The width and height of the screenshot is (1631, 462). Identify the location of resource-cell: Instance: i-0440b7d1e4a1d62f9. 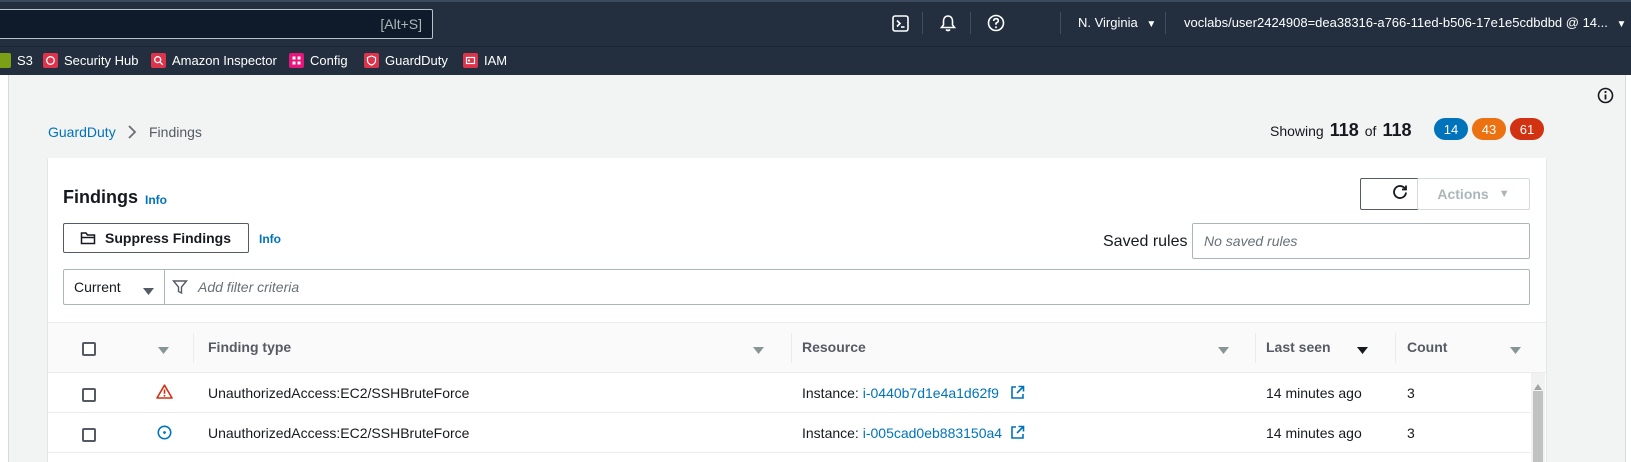
(900, 393).